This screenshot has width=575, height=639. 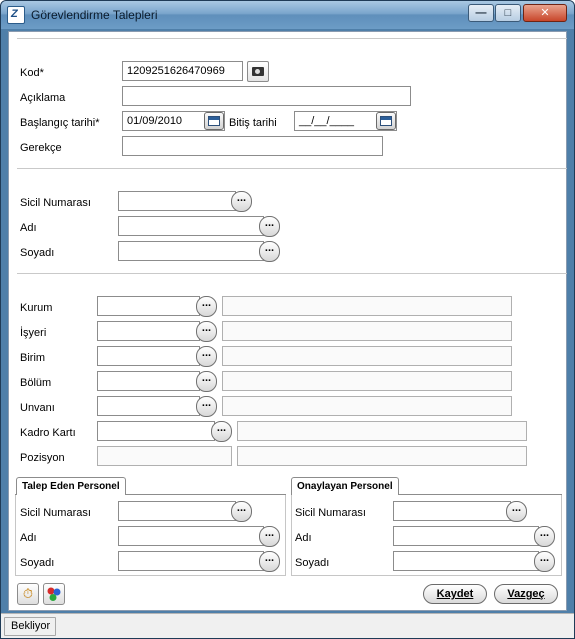 I want to click on baslangic-label: Başlangıç tarihi*, so click(x=60, y=123).